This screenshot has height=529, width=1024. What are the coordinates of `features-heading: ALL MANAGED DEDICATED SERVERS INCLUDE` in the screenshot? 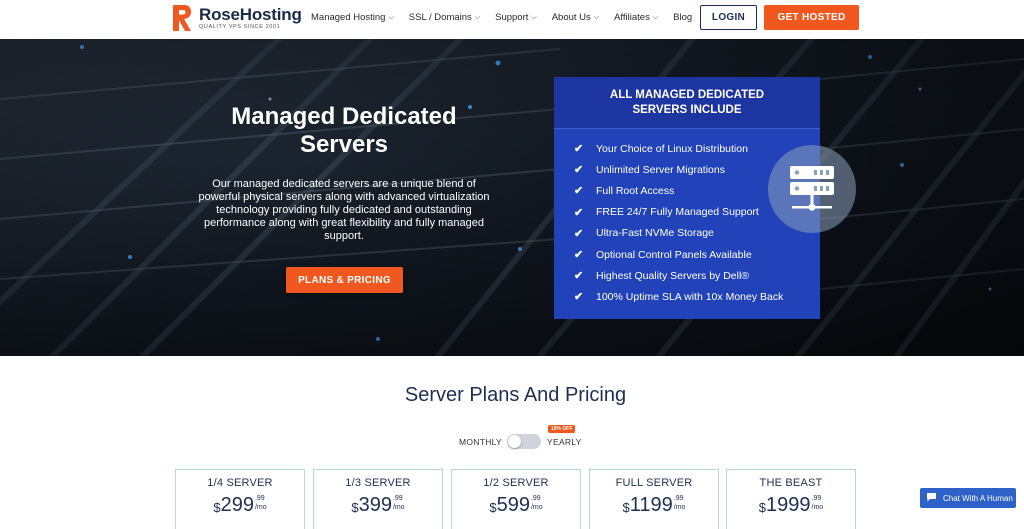 It's located at (687, 103).